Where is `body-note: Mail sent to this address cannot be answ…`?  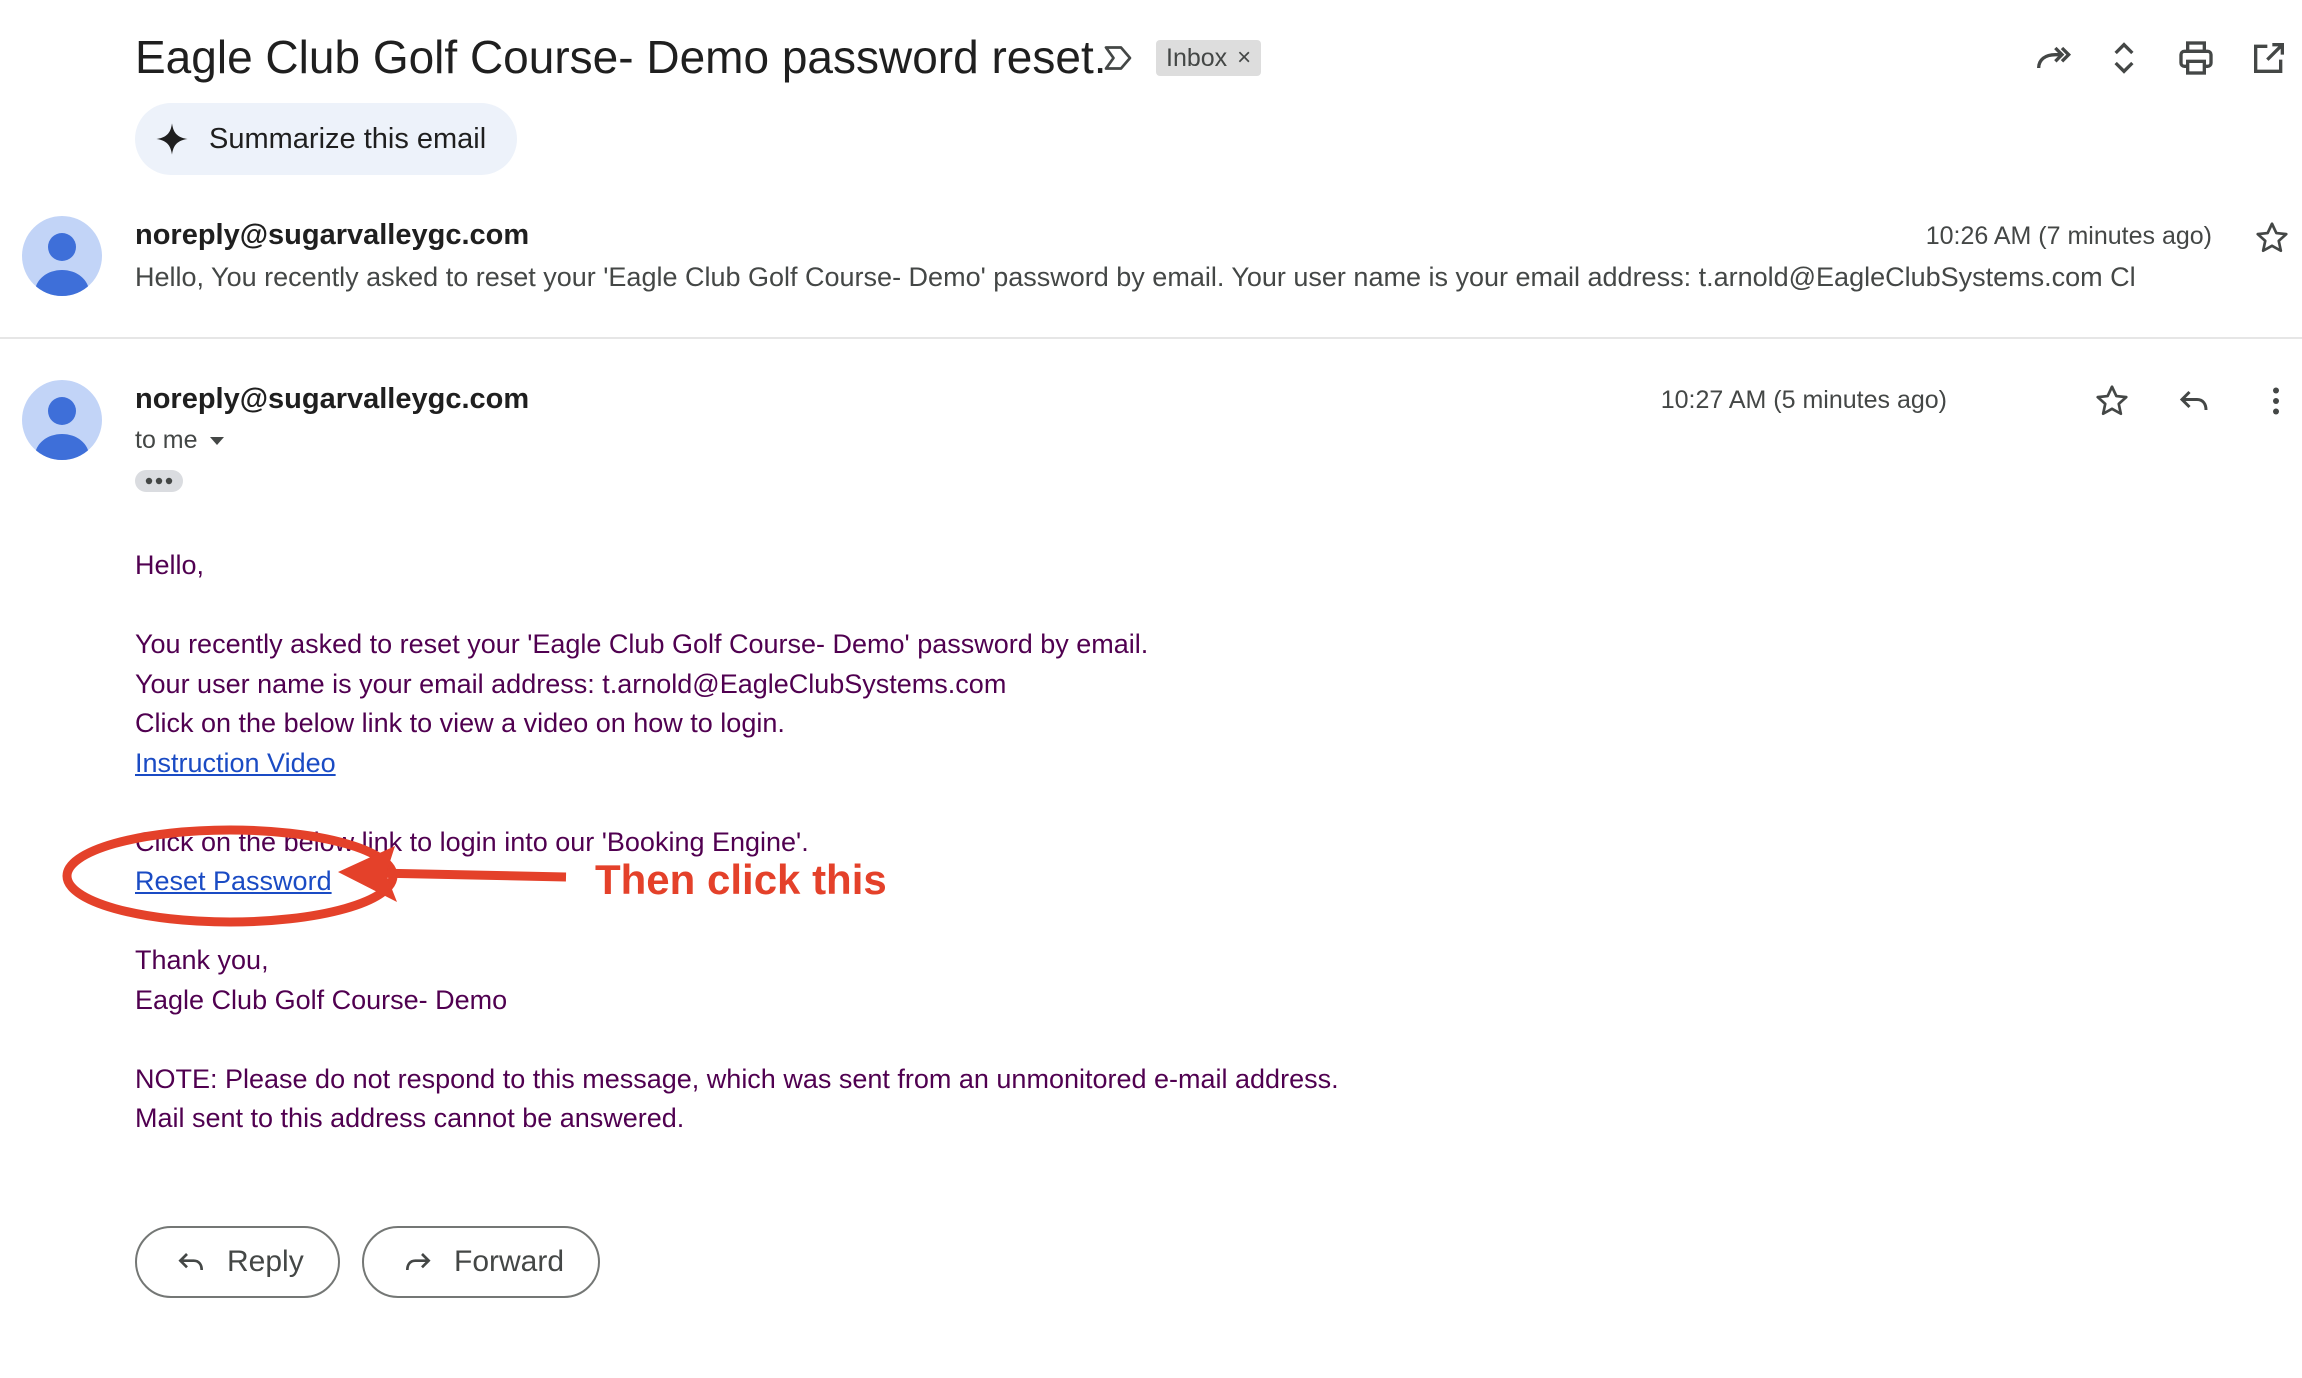
body-note: Mail sent to this address cannot be answ… is located at coordinates (410, 1118).